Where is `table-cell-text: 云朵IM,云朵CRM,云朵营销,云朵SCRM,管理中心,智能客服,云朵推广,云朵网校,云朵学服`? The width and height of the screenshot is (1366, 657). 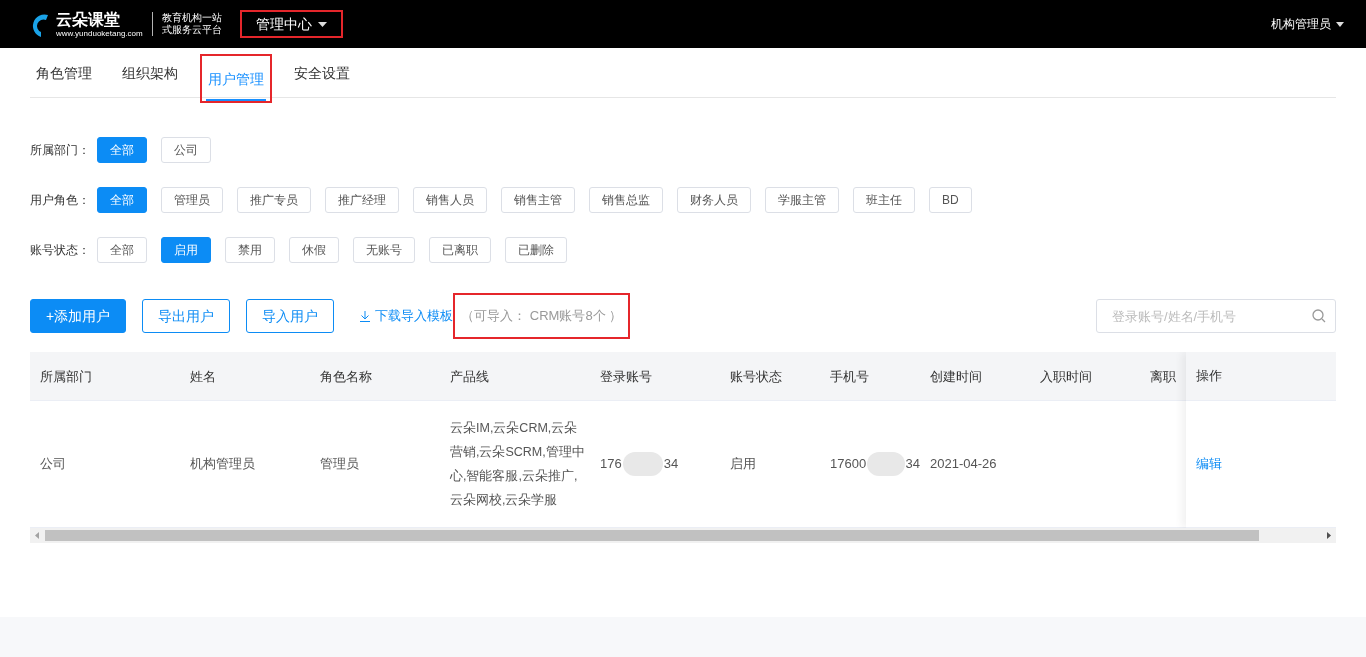 table-cell-text: 云朵IM,云朵CRM,云朵营销,云朵SCRM,管理中心,智能客服,云朵推广,云朵网校,云朵学服 is located at coordinates (518, 464).